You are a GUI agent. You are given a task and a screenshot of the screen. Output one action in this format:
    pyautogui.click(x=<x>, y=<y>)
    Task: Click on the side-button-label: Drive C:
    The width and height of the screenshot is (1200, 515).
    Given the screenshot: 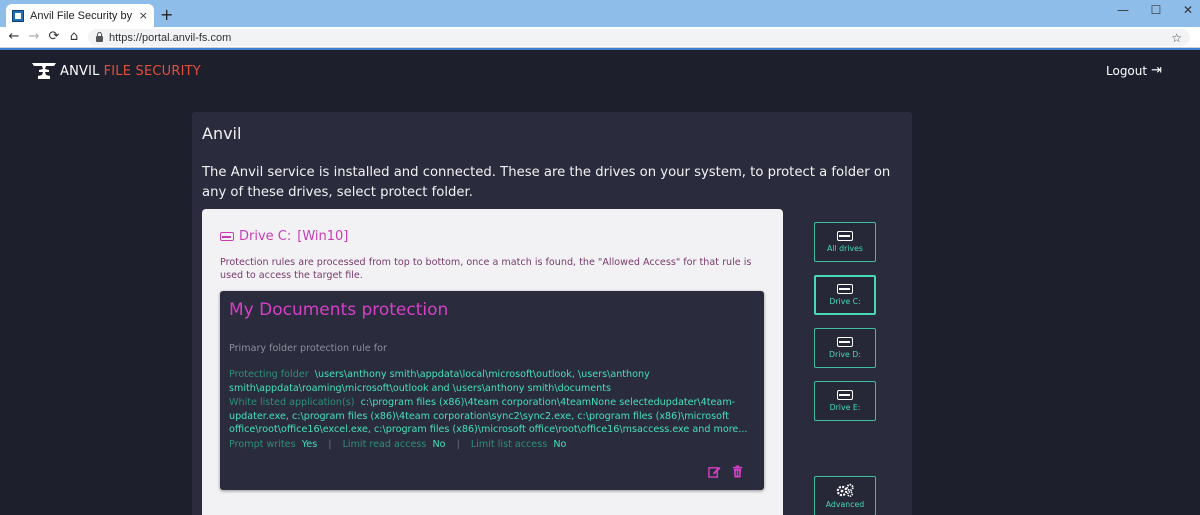 What is the action you would take?
    pyautogui.click(x=845, y=301)
    